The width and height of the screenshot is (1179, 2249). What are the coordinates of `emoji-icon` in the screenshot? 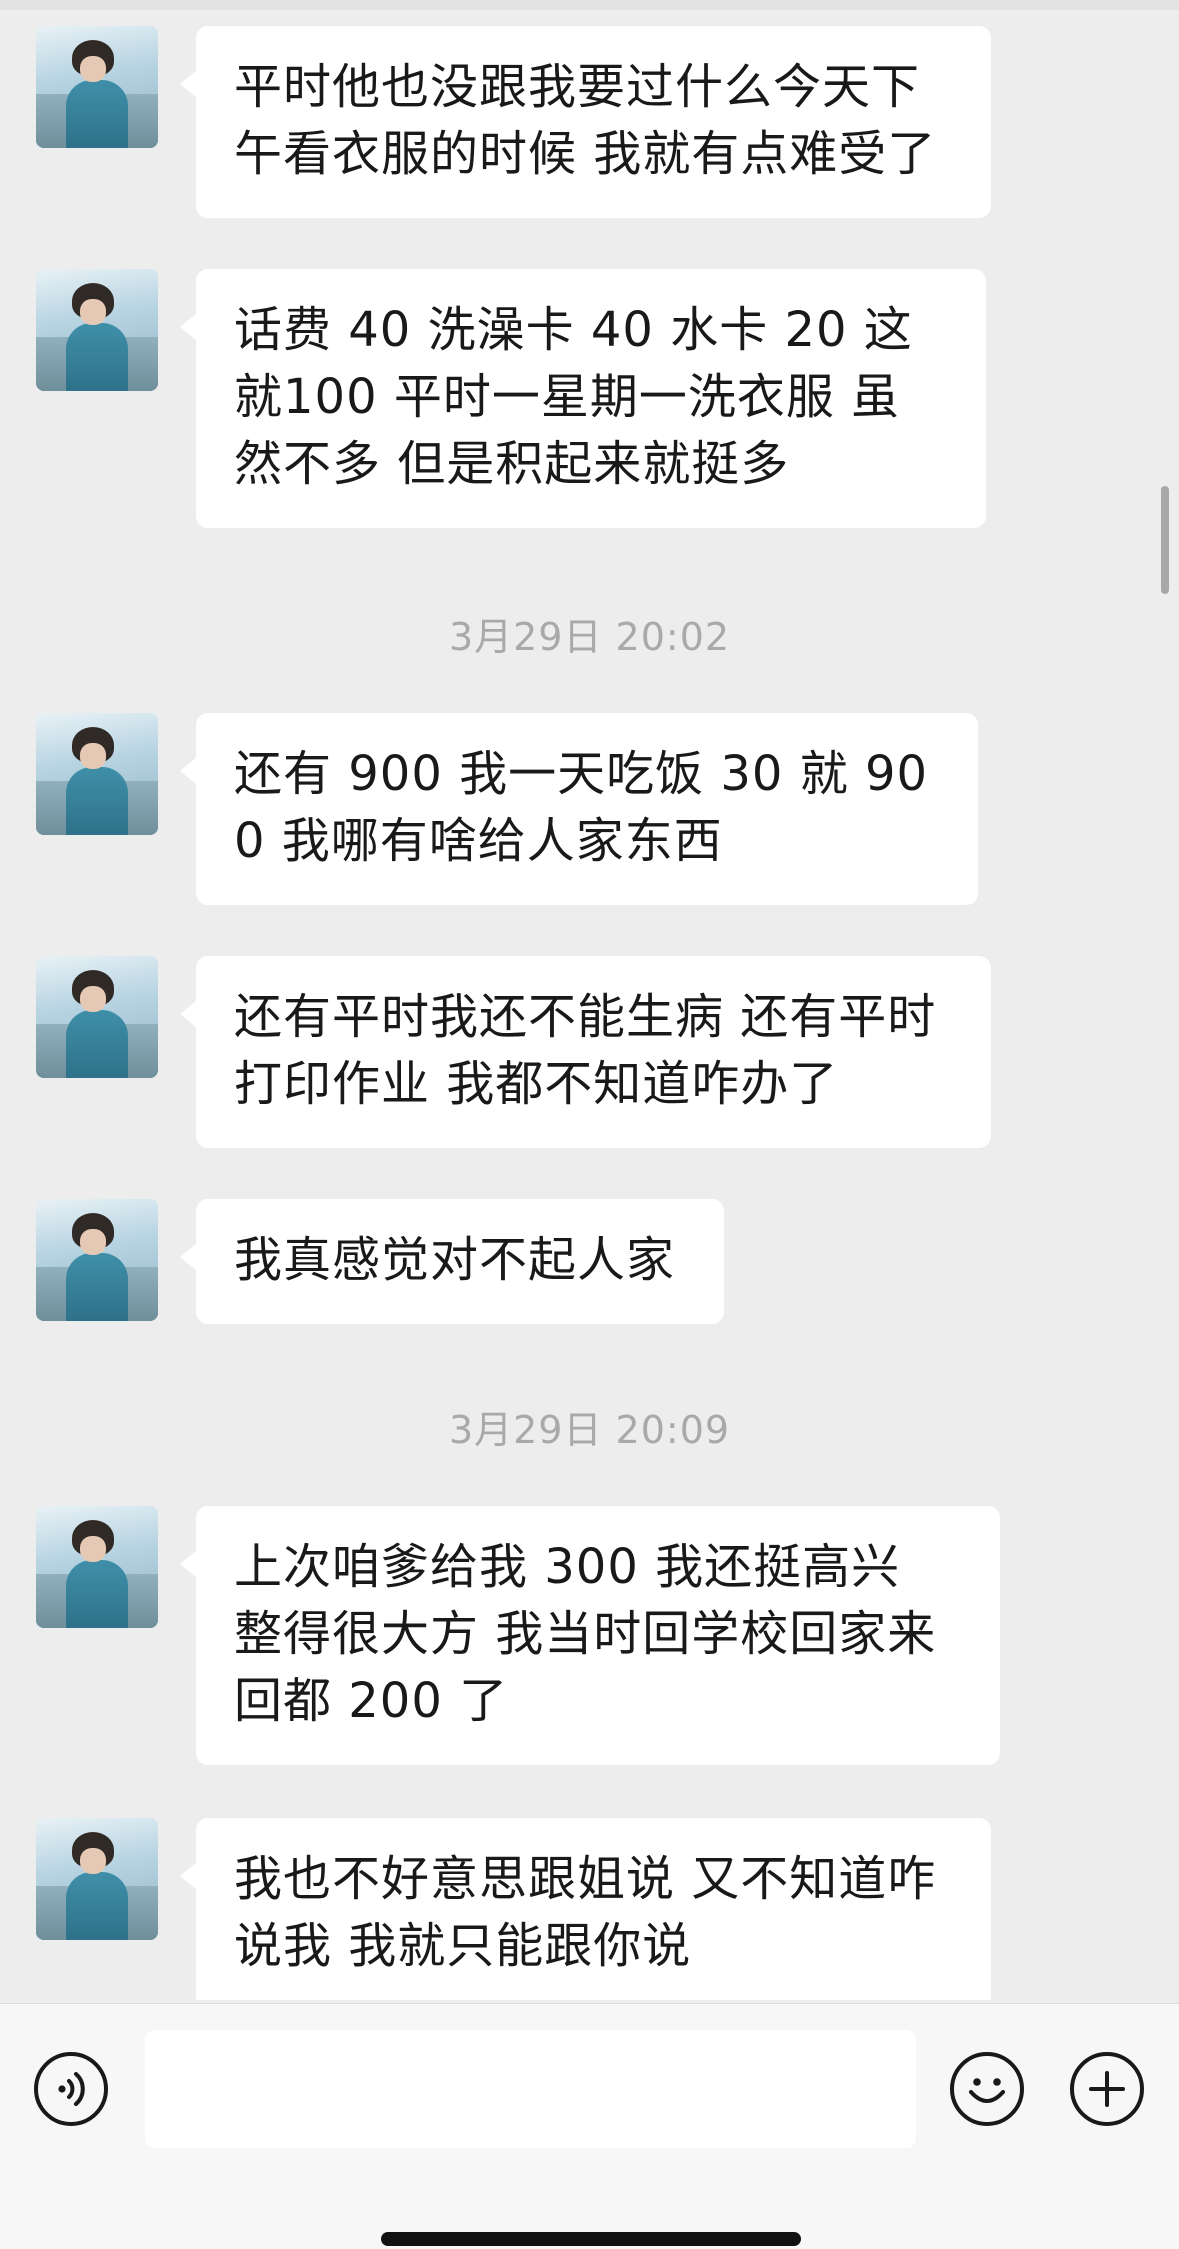 It's located at (987, 2090).